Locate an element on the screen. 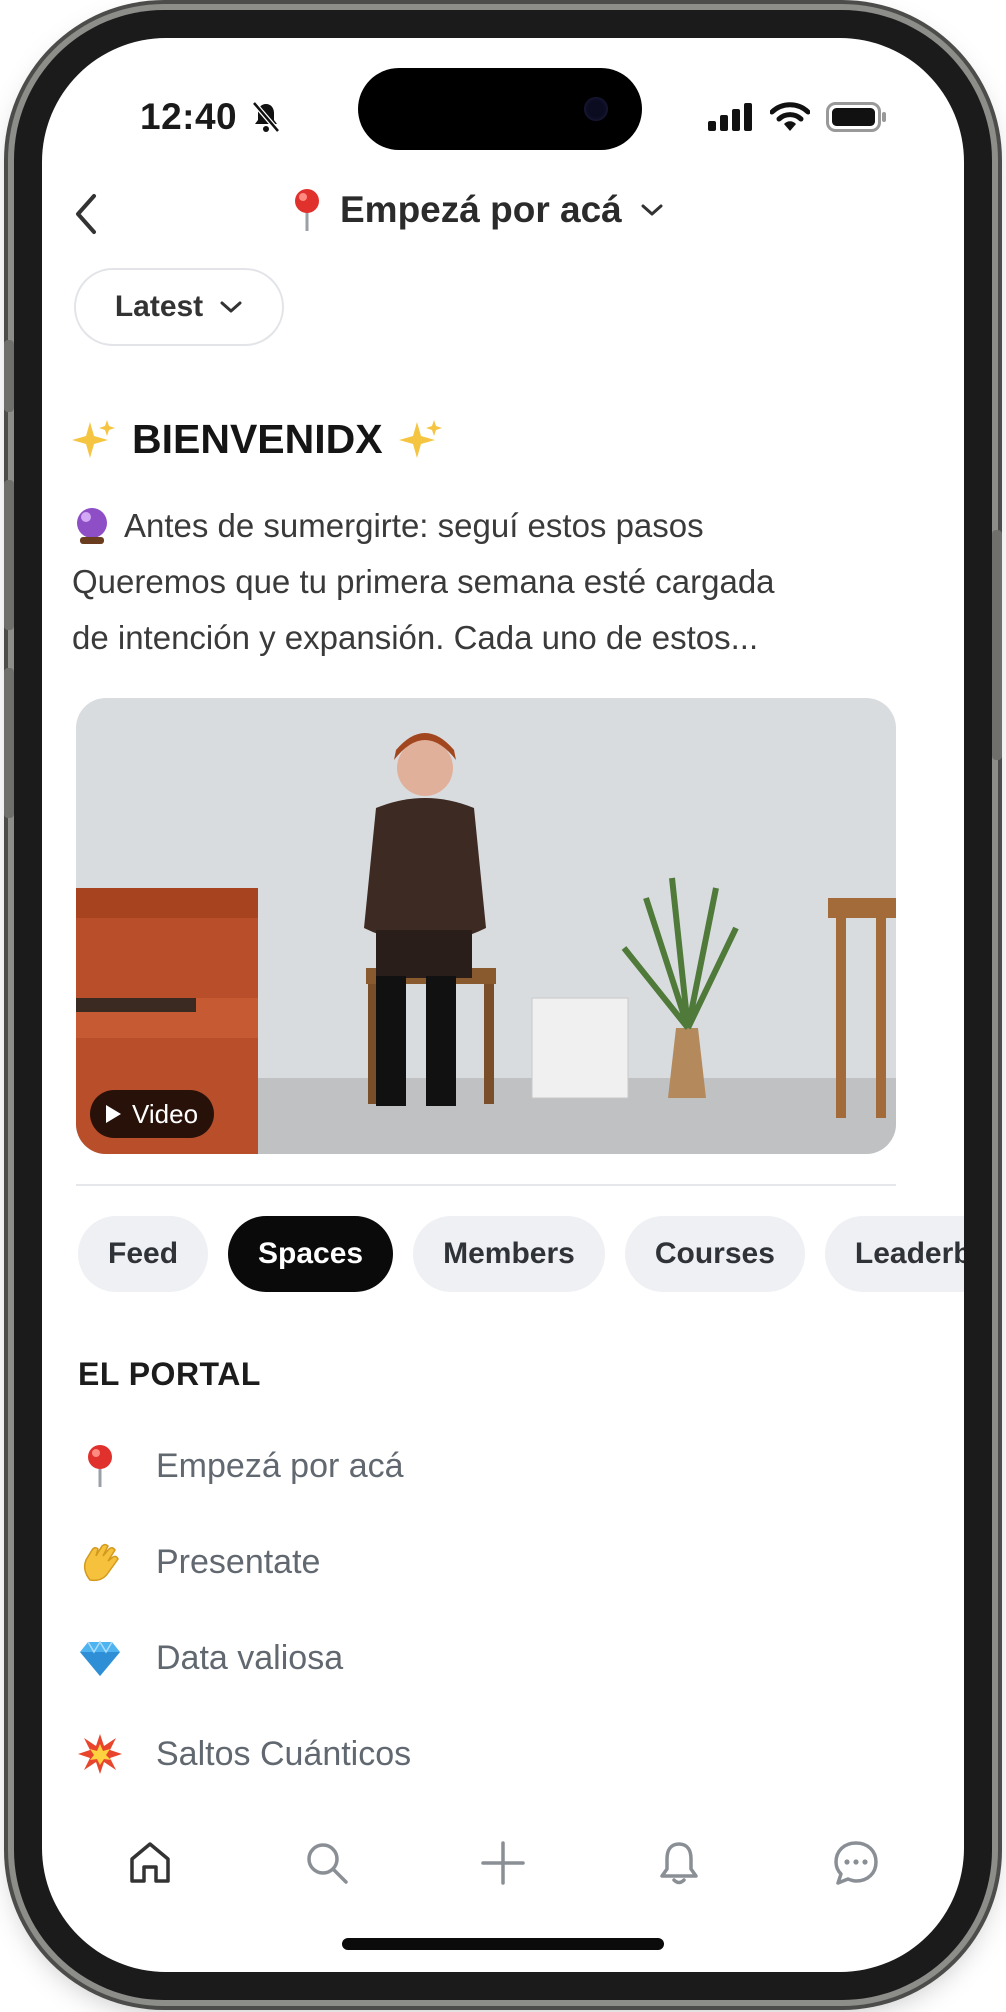 This screenshot has height=2012, width=1006. play-icon is located at coordinates (113, 1114).